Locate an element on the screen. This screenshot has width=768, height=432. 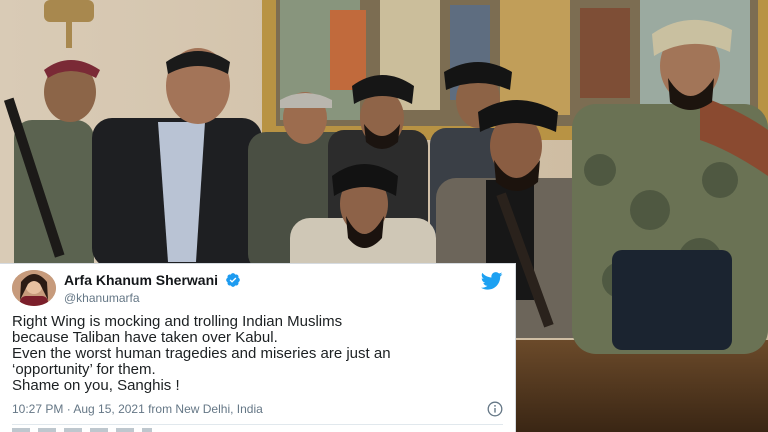
tweet-text-line: Shame on you, Sanghis ! is located at coordinates (96, 385).